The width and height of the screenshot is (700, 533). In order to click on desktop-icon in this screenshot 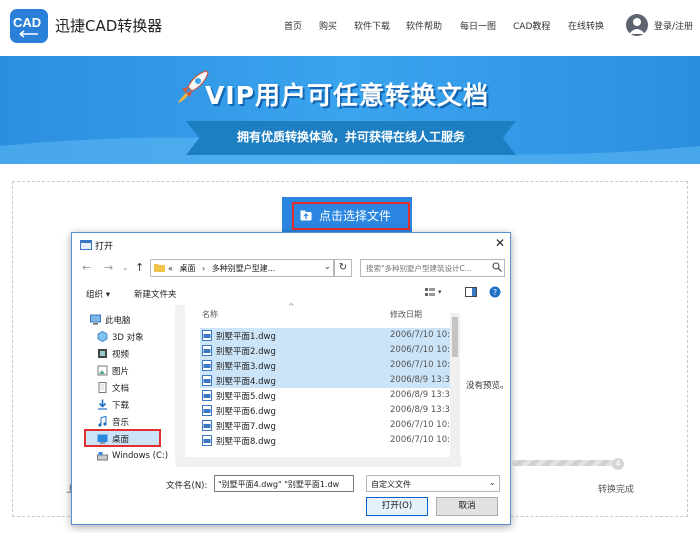, I will do `click(102, 439)`.